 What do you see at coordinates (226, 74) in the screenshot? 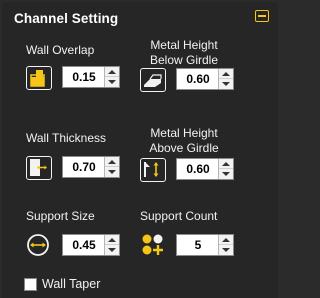
I see `metal-height-below-girdle-increment` at bounding box center [226, 74].